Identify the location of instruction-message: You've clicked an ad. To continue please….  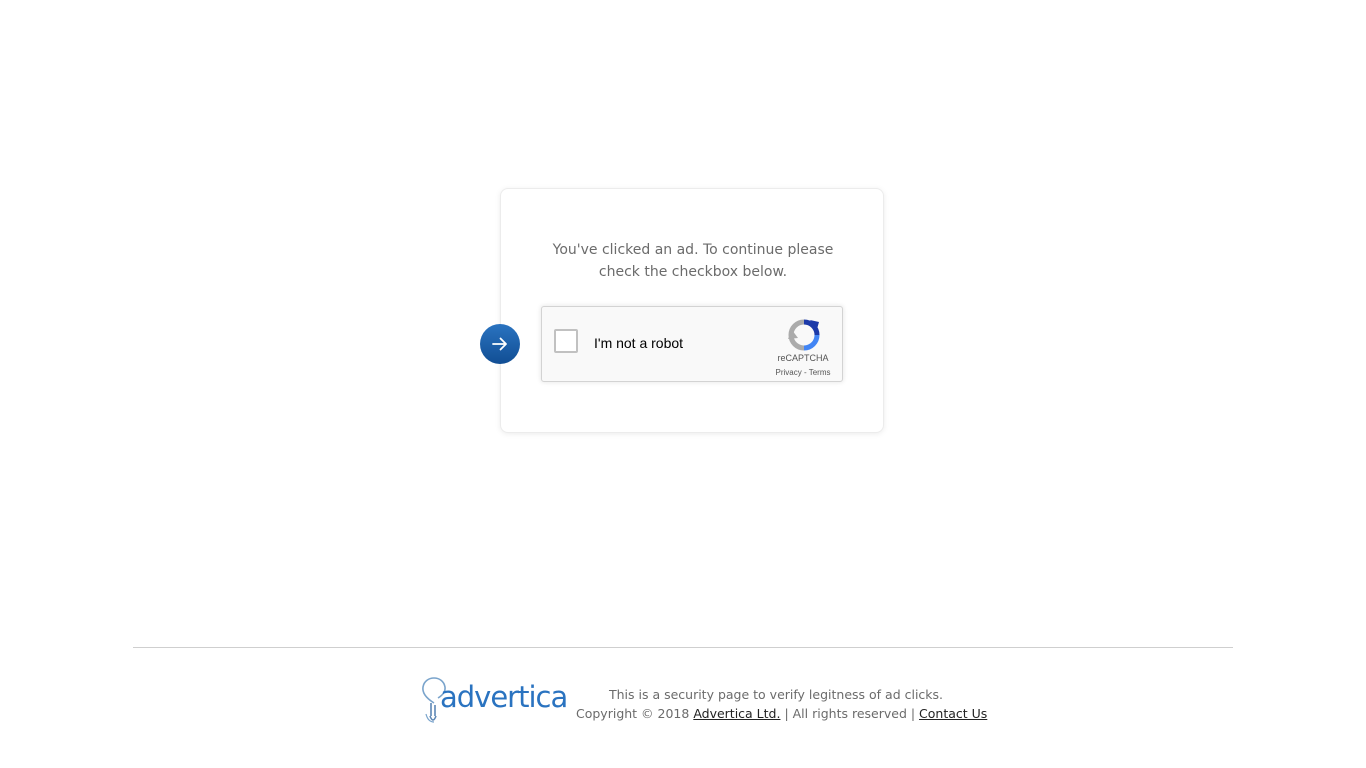
(693, 261).